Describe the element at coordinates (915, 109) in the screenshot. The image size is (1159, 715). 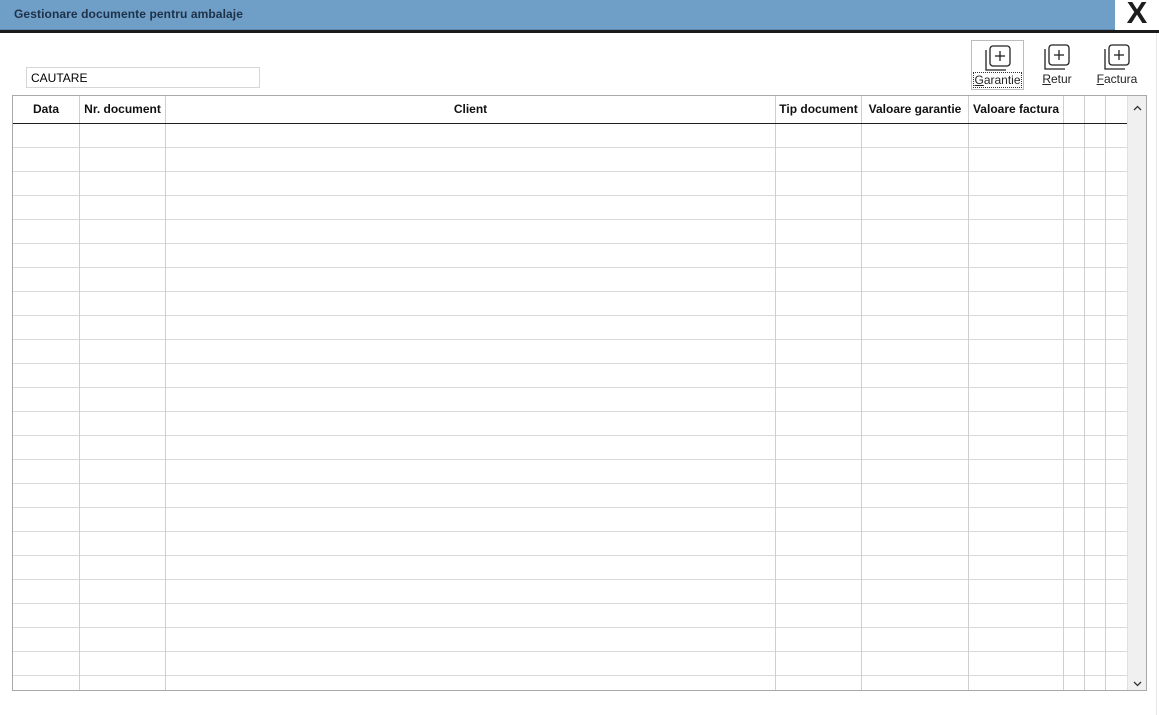
I see `column-header-valoare-garantie: Valoare garantie` at that location.